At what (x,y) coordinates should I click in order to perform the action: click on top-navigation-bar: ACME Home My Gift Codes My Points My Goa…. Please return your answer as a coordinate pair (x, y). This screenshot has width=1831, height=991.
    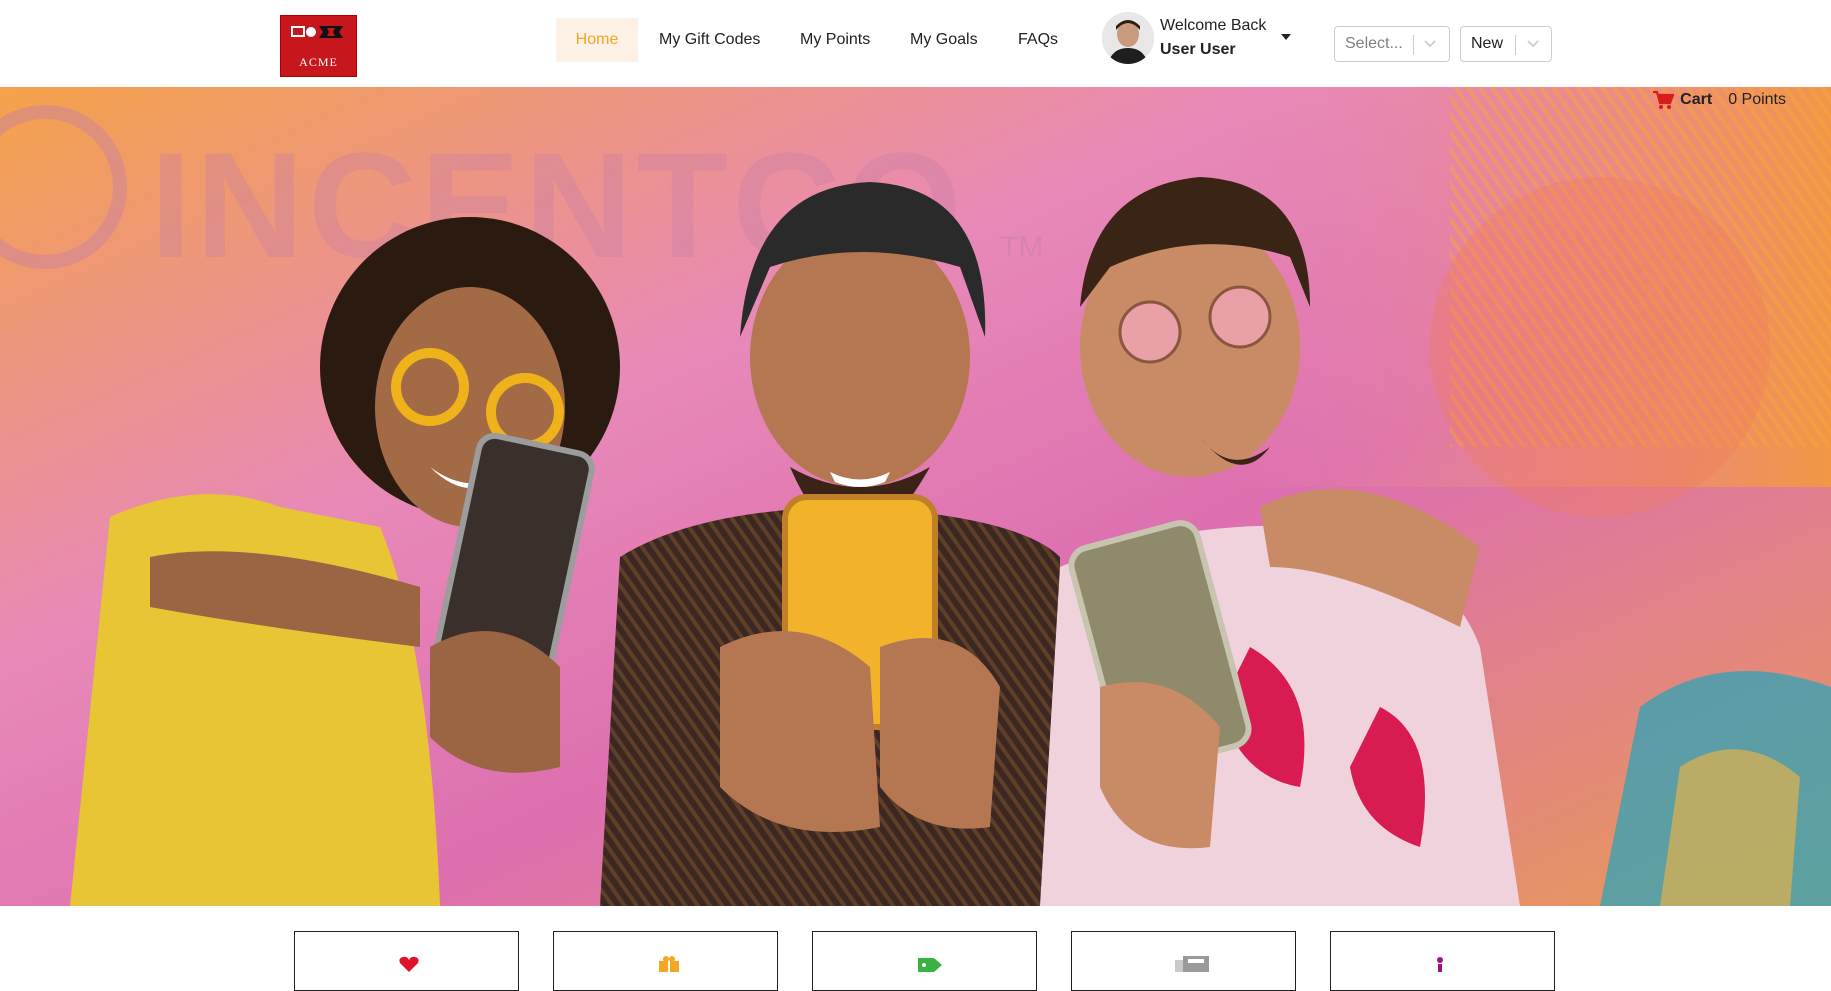
    Looking at the image, I should click on (915, 43).